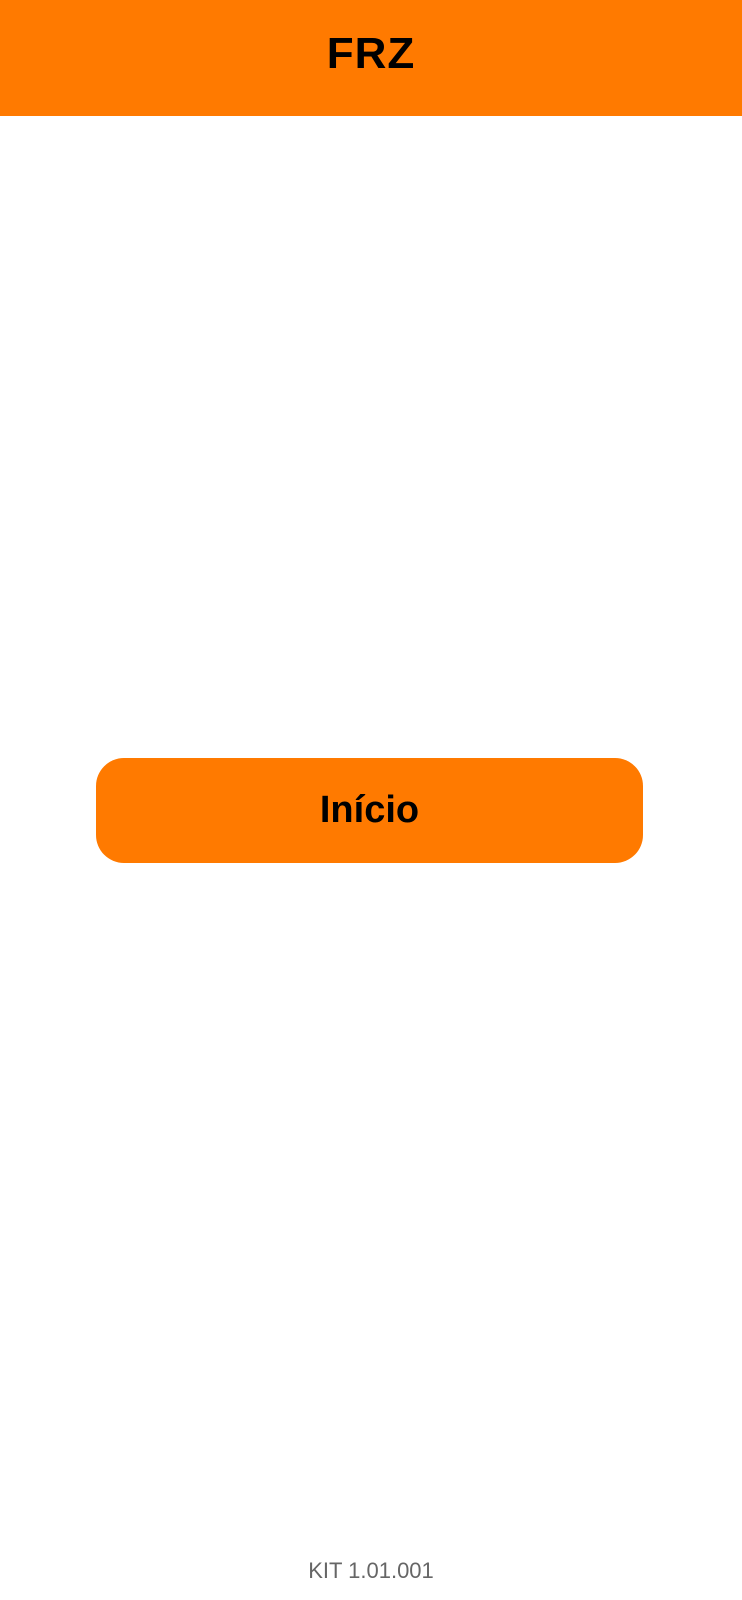 The height and width of the screenshot is (1600, 742). I want to click on version-label: KIT 1.01.001, so click(371, 1570).